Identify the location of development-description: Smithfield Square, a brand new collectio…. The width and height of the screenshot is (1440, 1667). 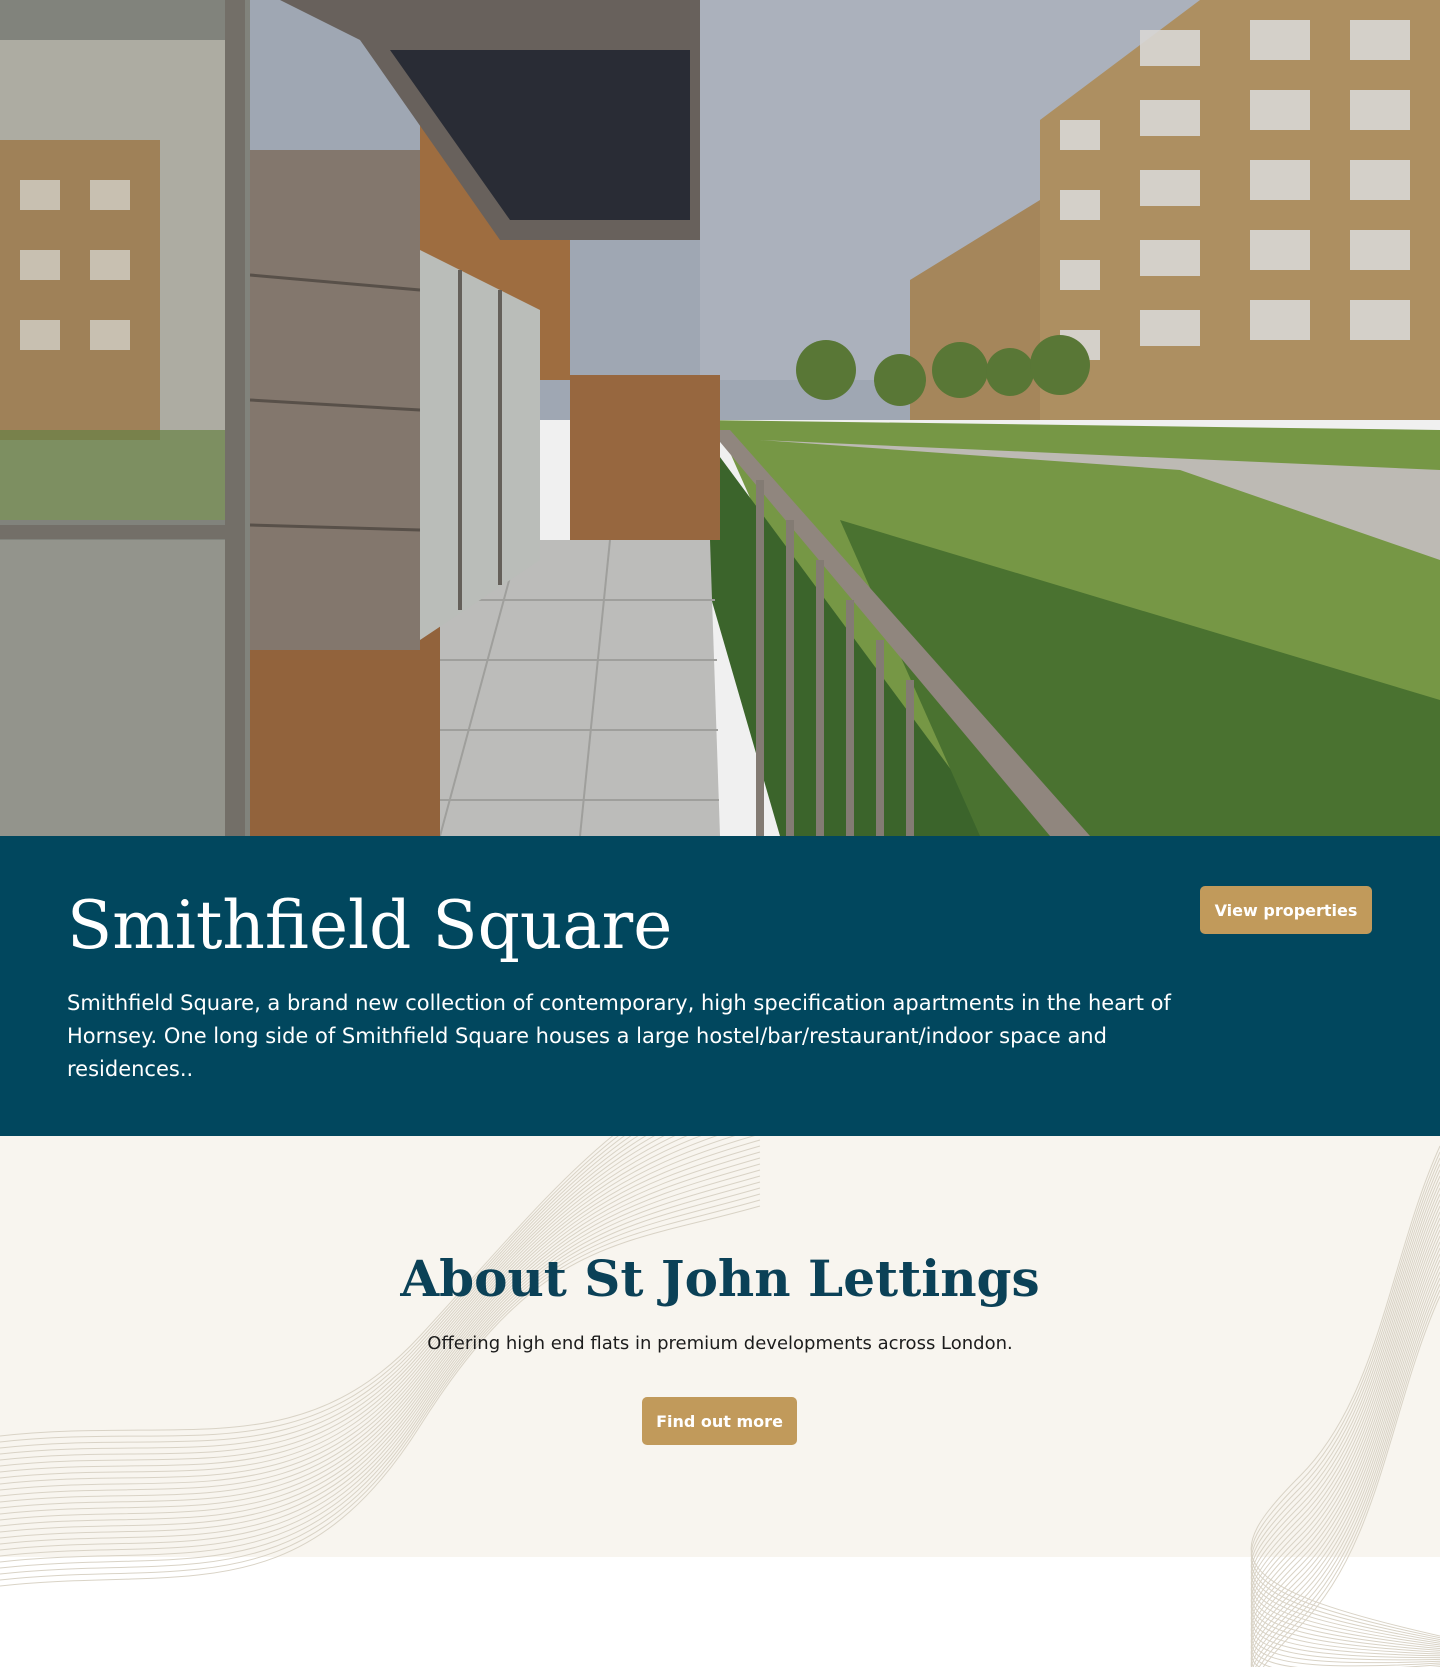
(619, 1036).